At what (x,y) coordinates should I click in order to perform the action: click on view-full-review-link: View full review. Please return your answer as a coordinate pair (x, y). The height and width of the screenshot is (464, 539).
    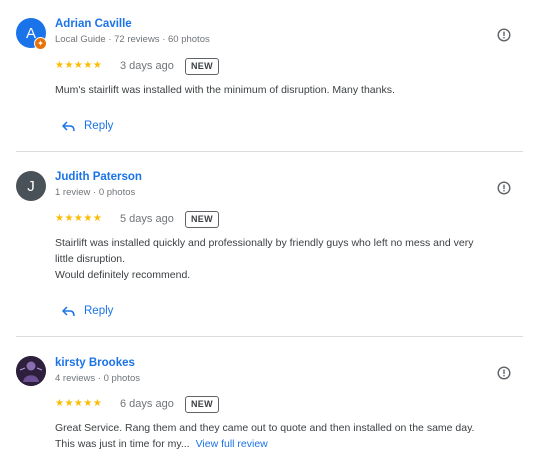
    Looking at the image, I should click on (232, 444).